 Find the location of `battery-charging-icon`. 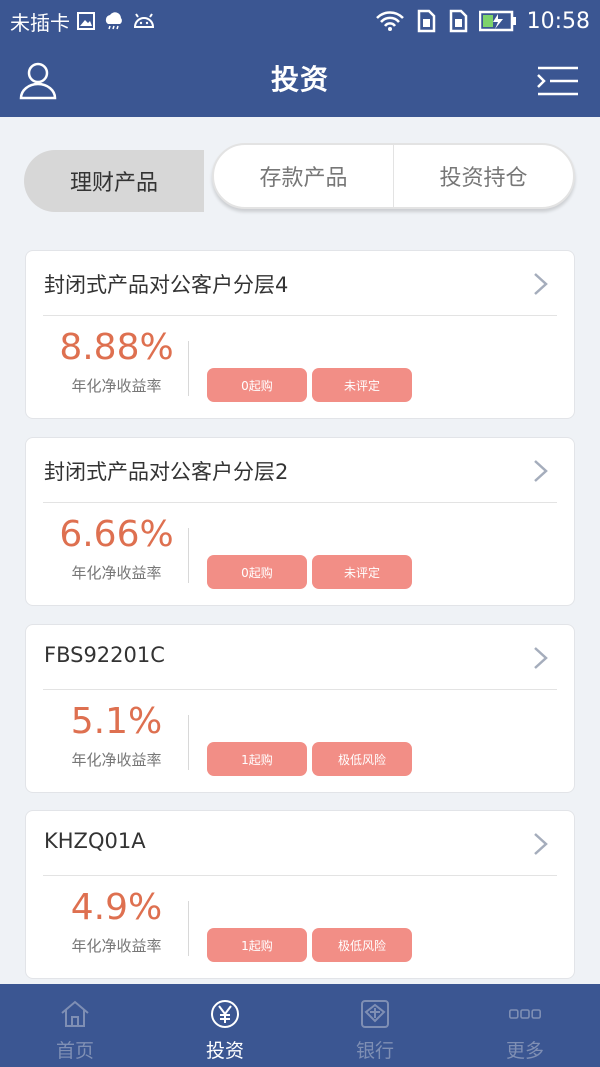

battery-charging-icon is located at coordinates (497, 21).